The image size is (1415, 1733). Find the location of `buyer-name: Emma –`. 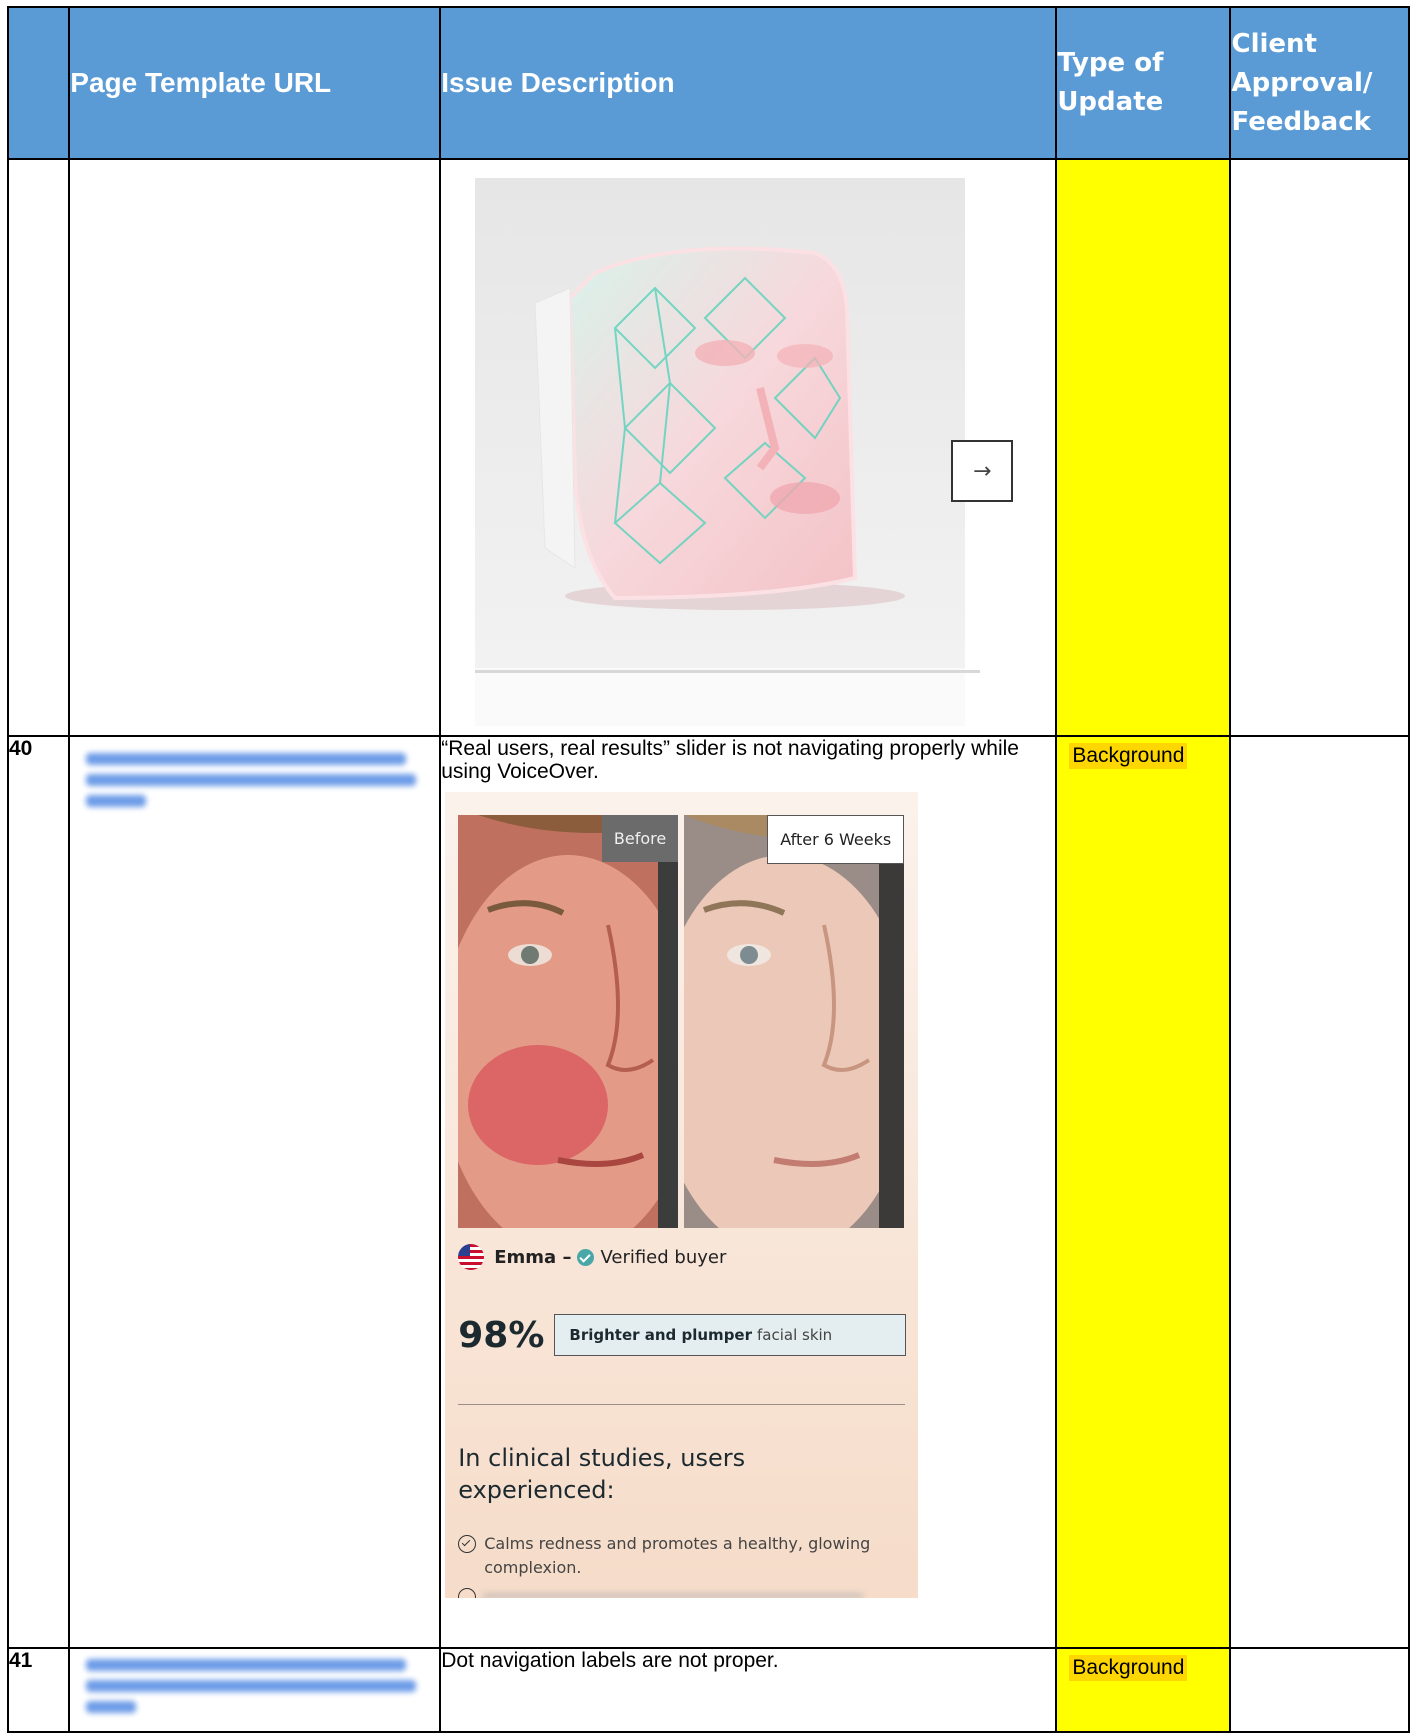

buyer-name: Emma – is located at coordinates (533, 1257).